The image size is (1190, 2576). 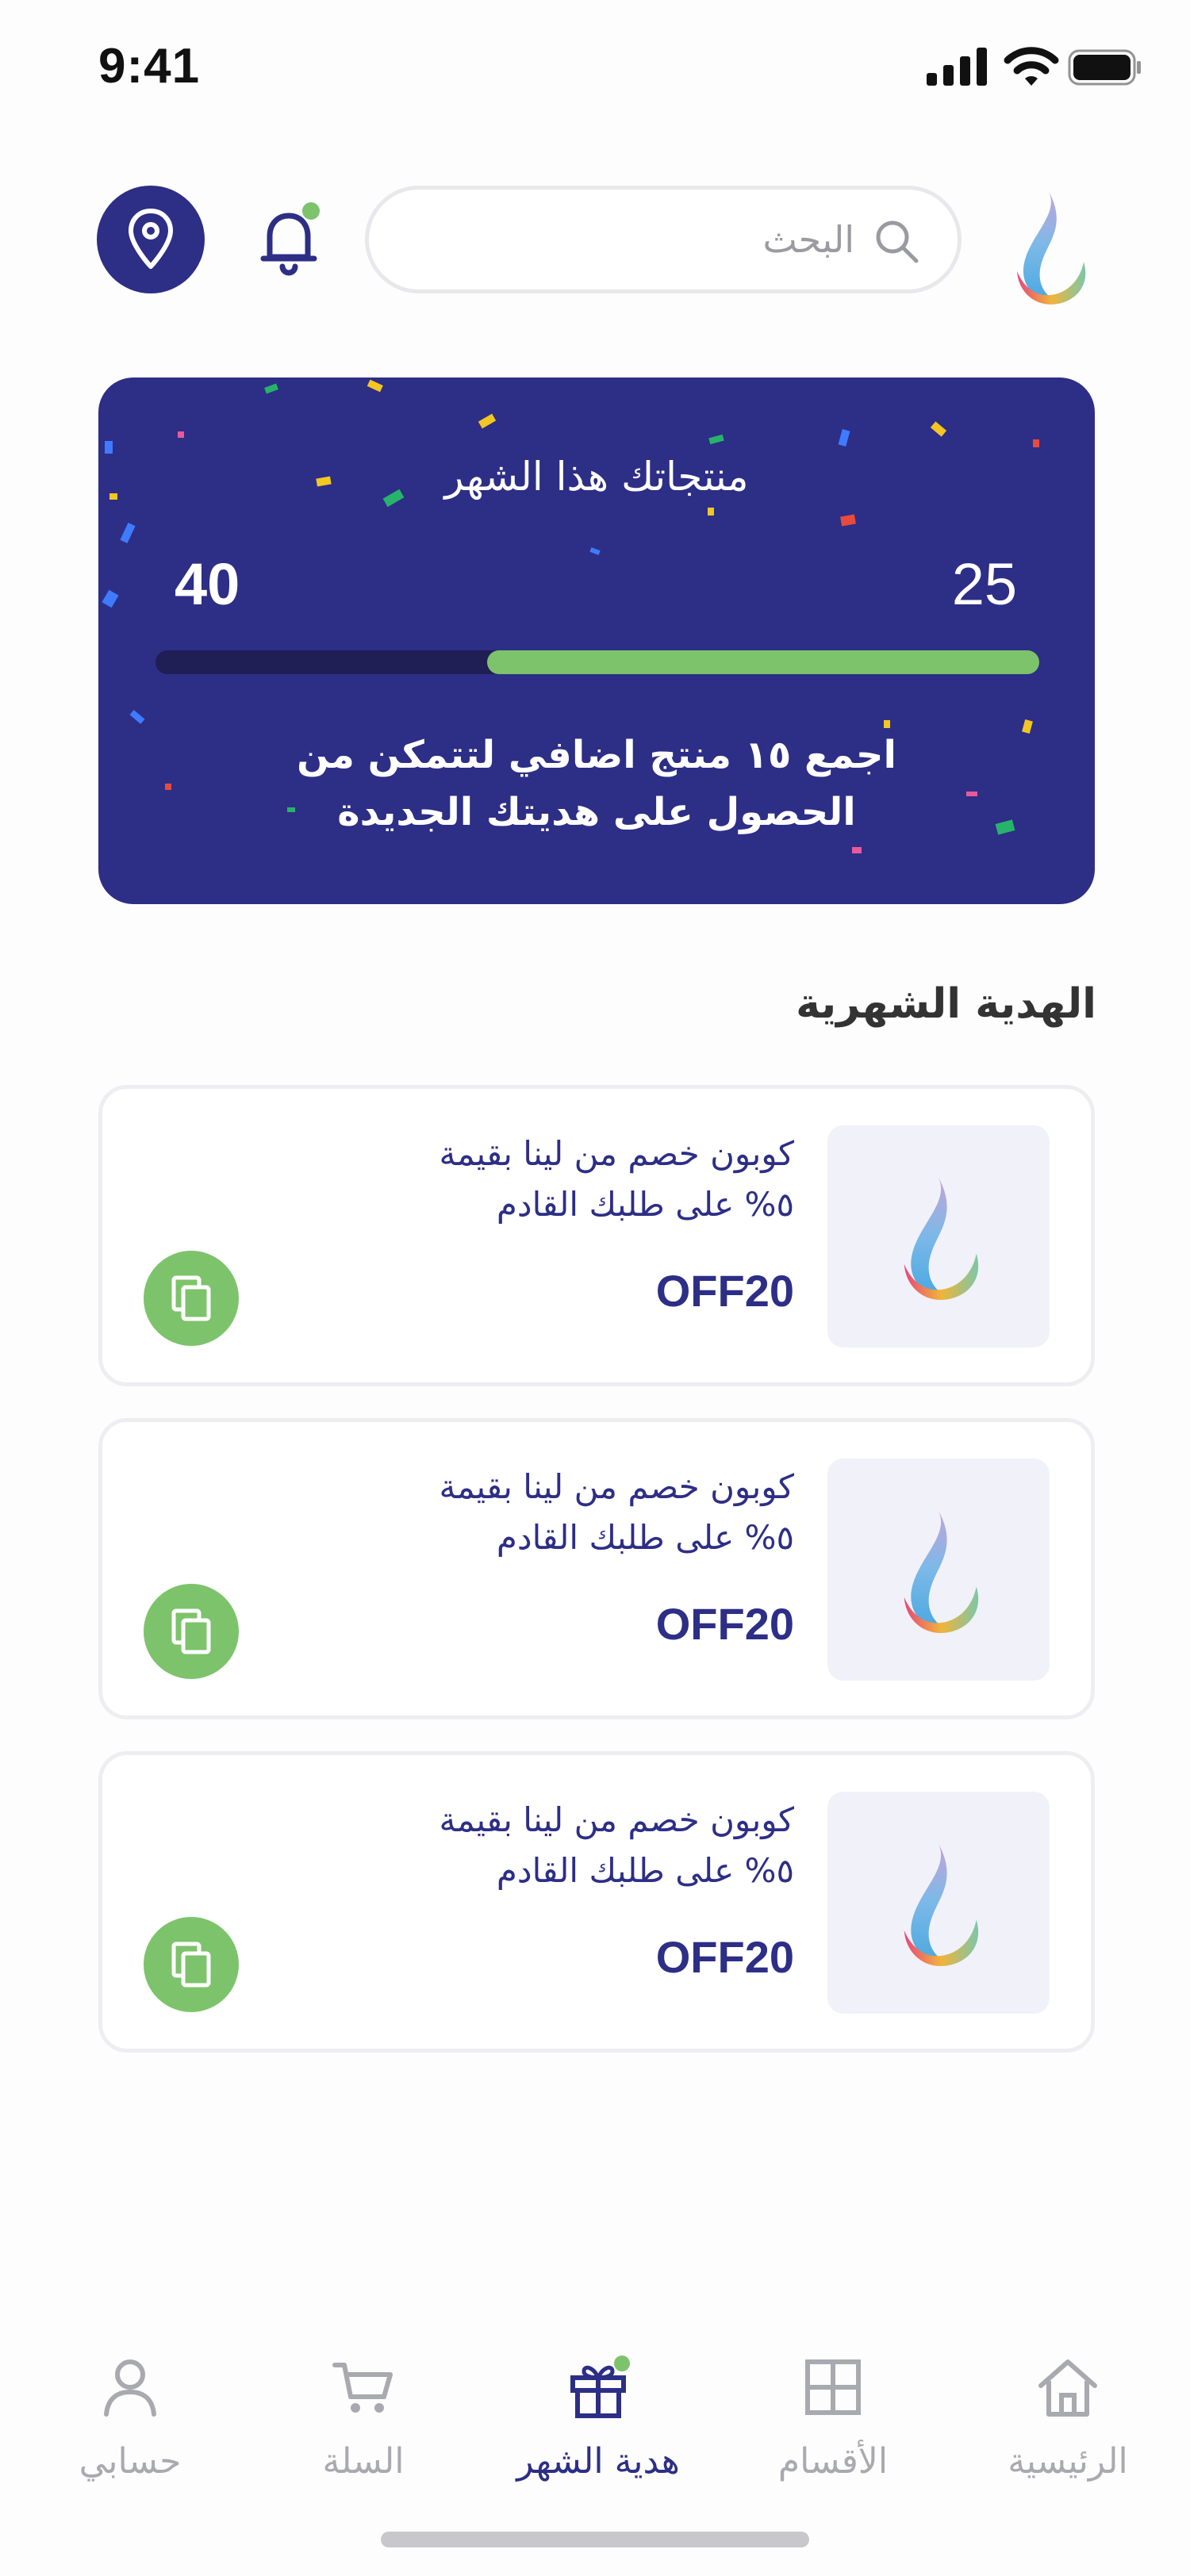 I want to click on progress-fill, so click(x=762, y=662).